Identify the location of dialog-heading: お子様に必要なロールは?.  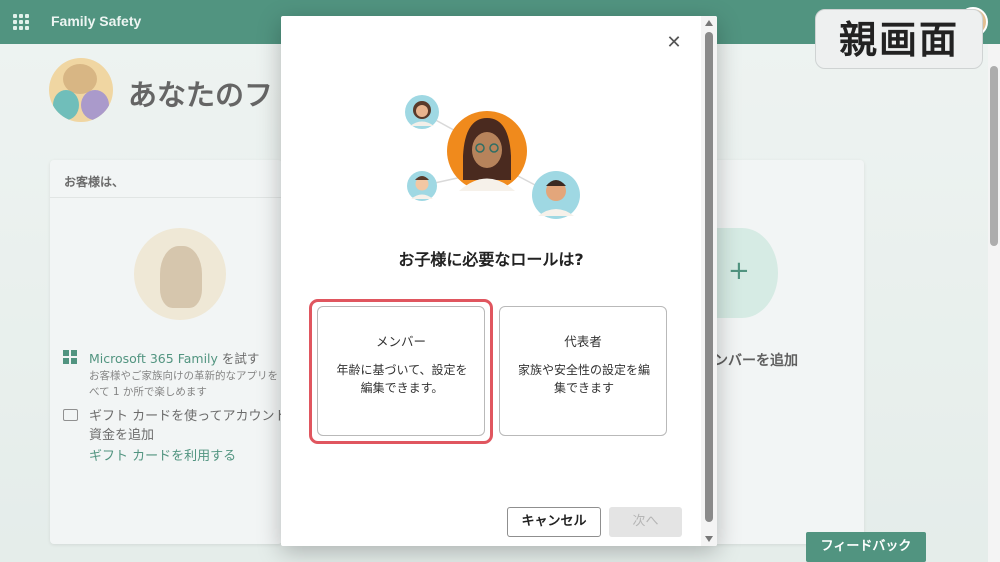
(491, 259).